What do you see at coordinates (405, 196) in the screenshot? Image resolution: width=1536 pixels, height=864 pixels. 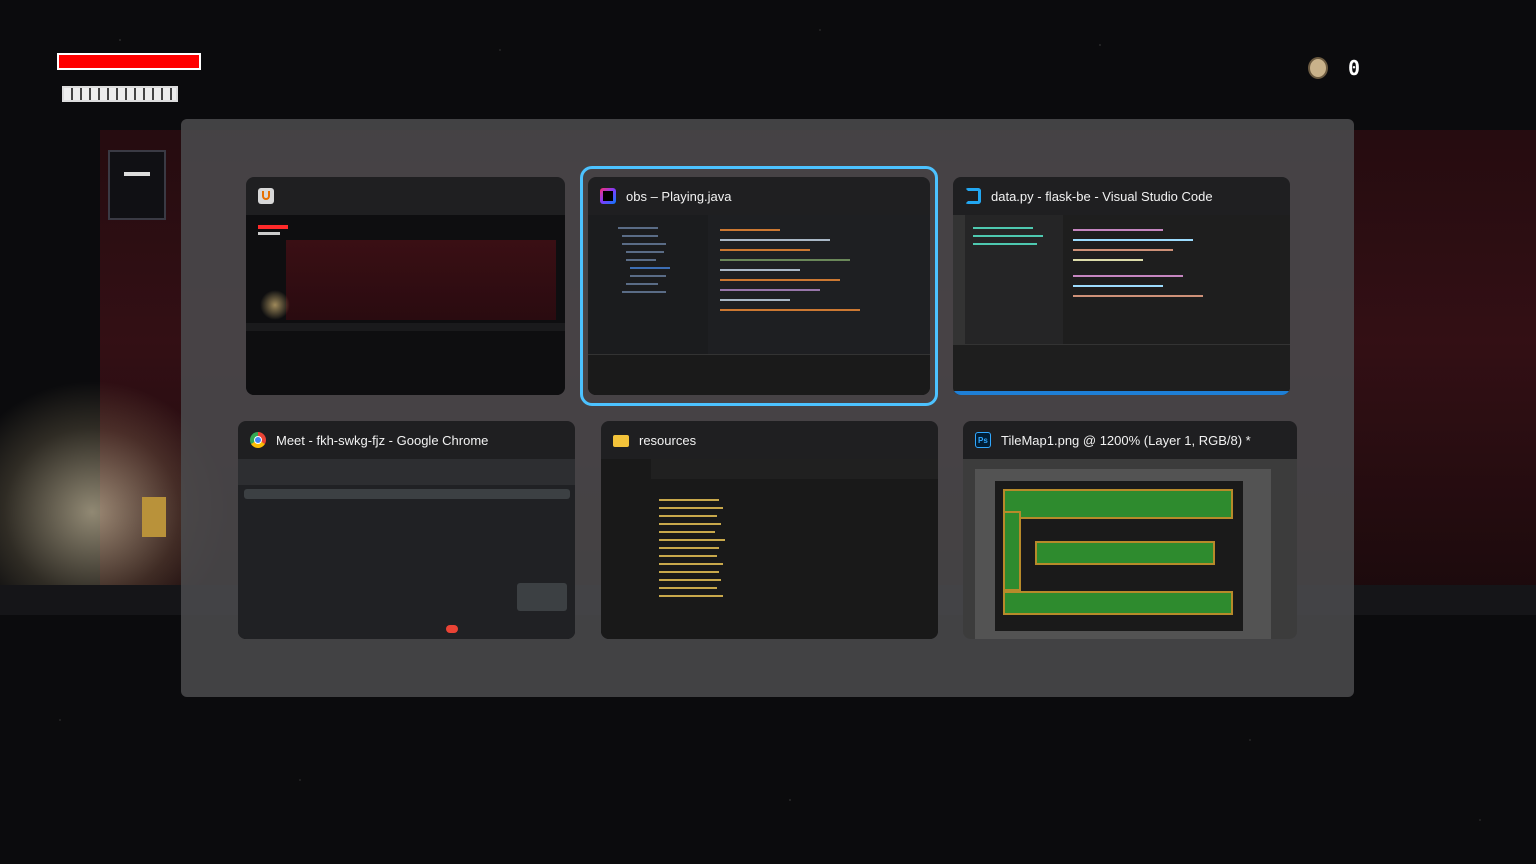 I see `window-card-header` at bounding box center [405, 196].